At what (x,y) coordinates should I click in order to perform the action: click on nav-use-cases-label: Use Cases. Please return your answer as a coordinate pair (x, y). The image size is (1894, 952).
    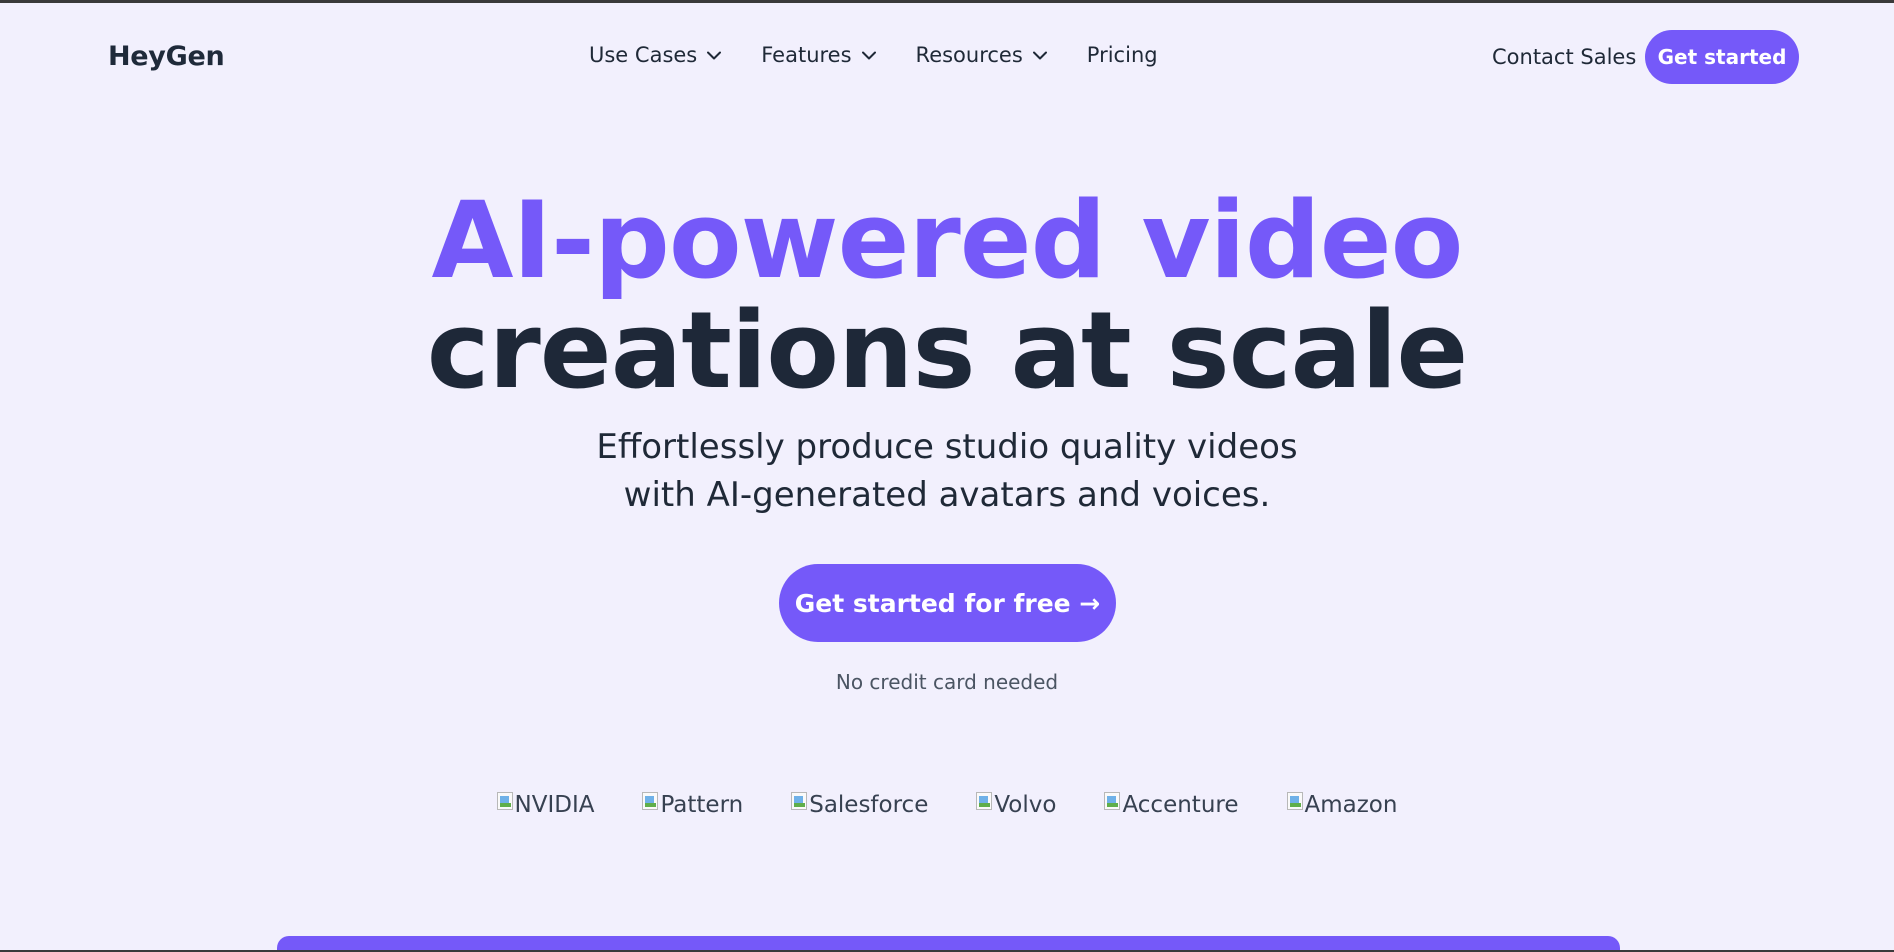
    Looking at the image, I should click on (643, 55).